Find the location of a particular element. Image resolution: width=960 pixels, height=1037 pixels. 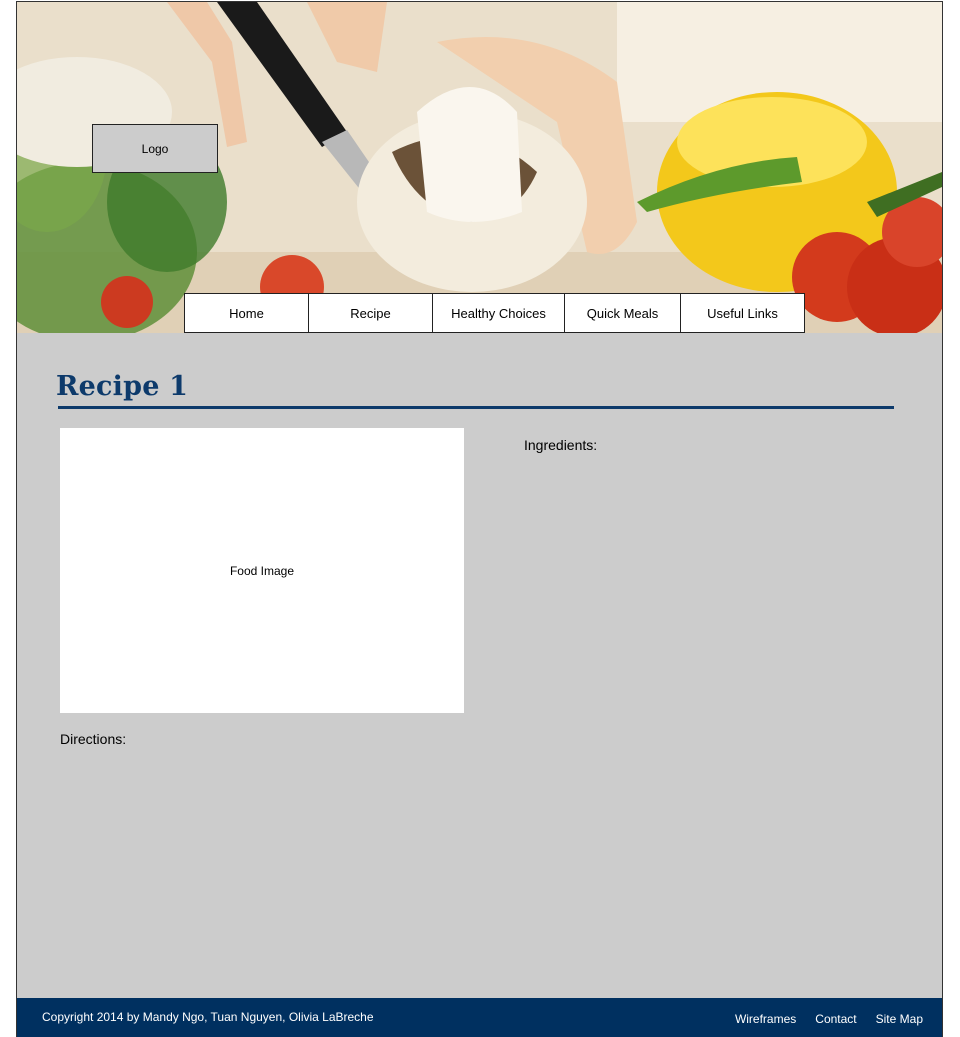

food-image-label: Food Image is located at coordinates (262, 570).